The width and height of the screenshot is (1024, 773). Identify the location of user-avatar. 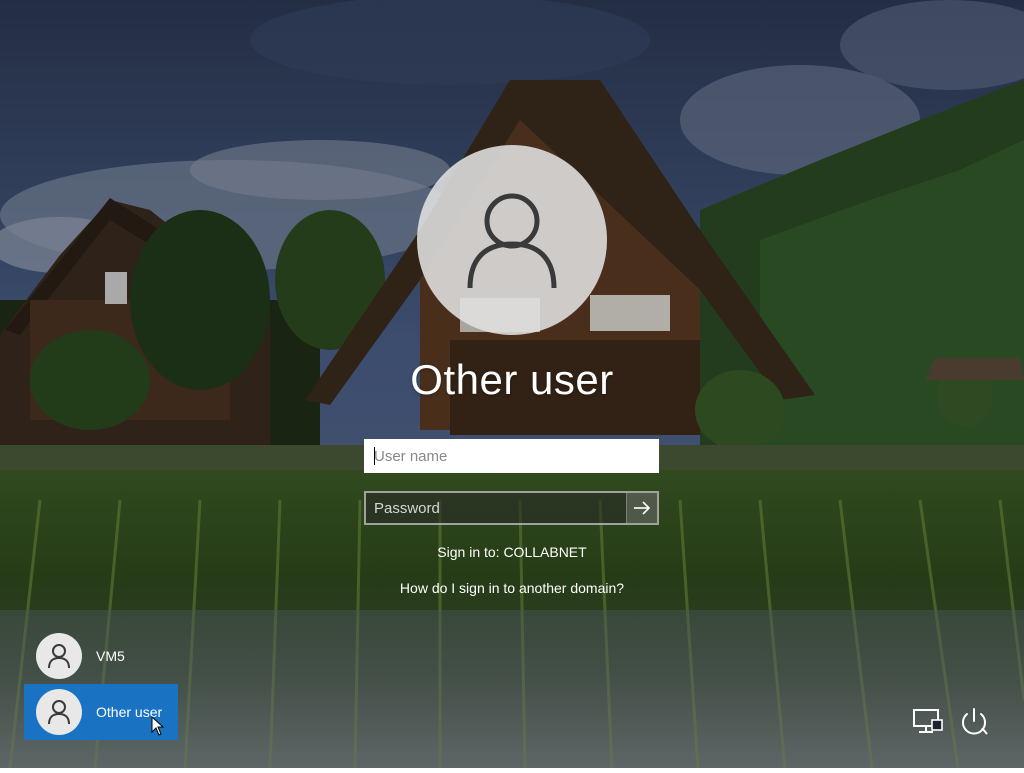
(512, 240).